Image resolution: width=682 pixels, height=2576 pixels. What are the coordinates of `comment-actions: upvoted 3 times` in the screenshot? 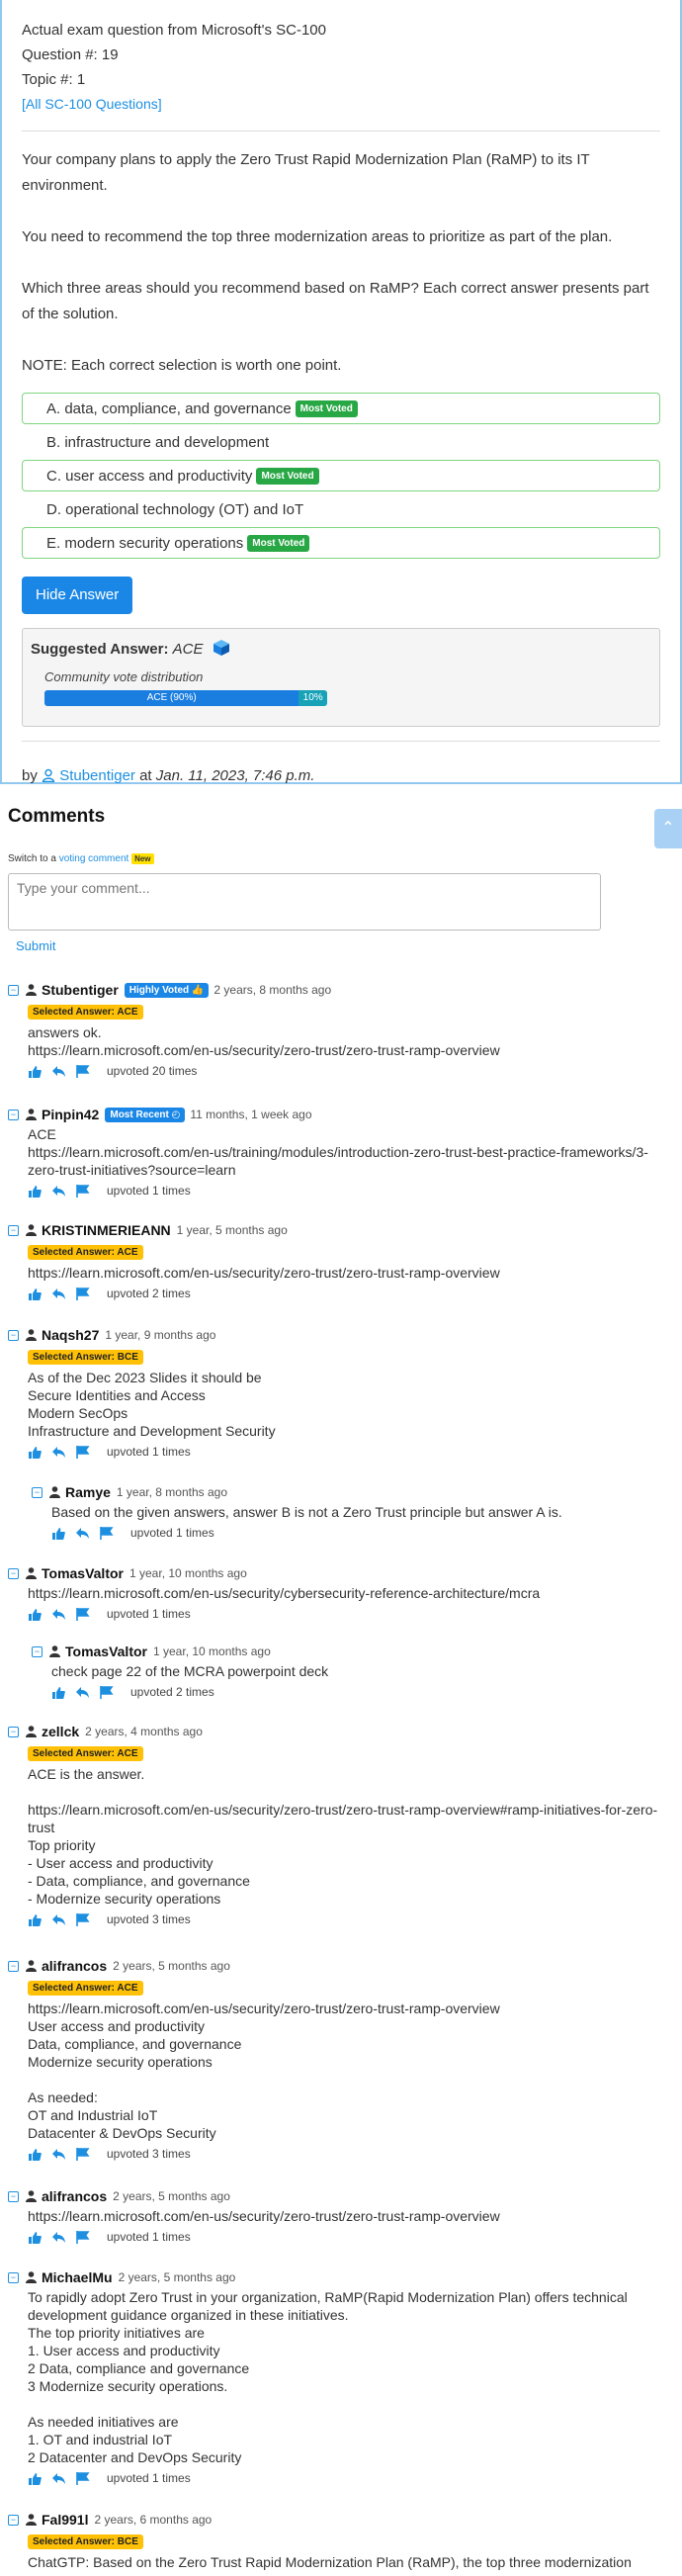 It's located at (344, 2154).